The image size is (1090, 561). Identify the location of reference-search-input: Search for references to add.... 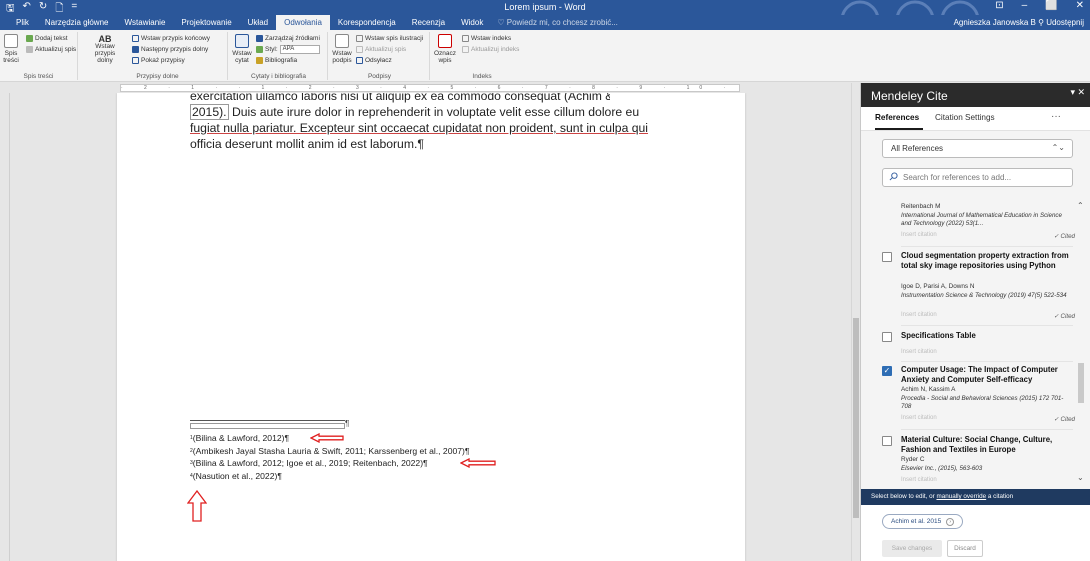
(977, 177).